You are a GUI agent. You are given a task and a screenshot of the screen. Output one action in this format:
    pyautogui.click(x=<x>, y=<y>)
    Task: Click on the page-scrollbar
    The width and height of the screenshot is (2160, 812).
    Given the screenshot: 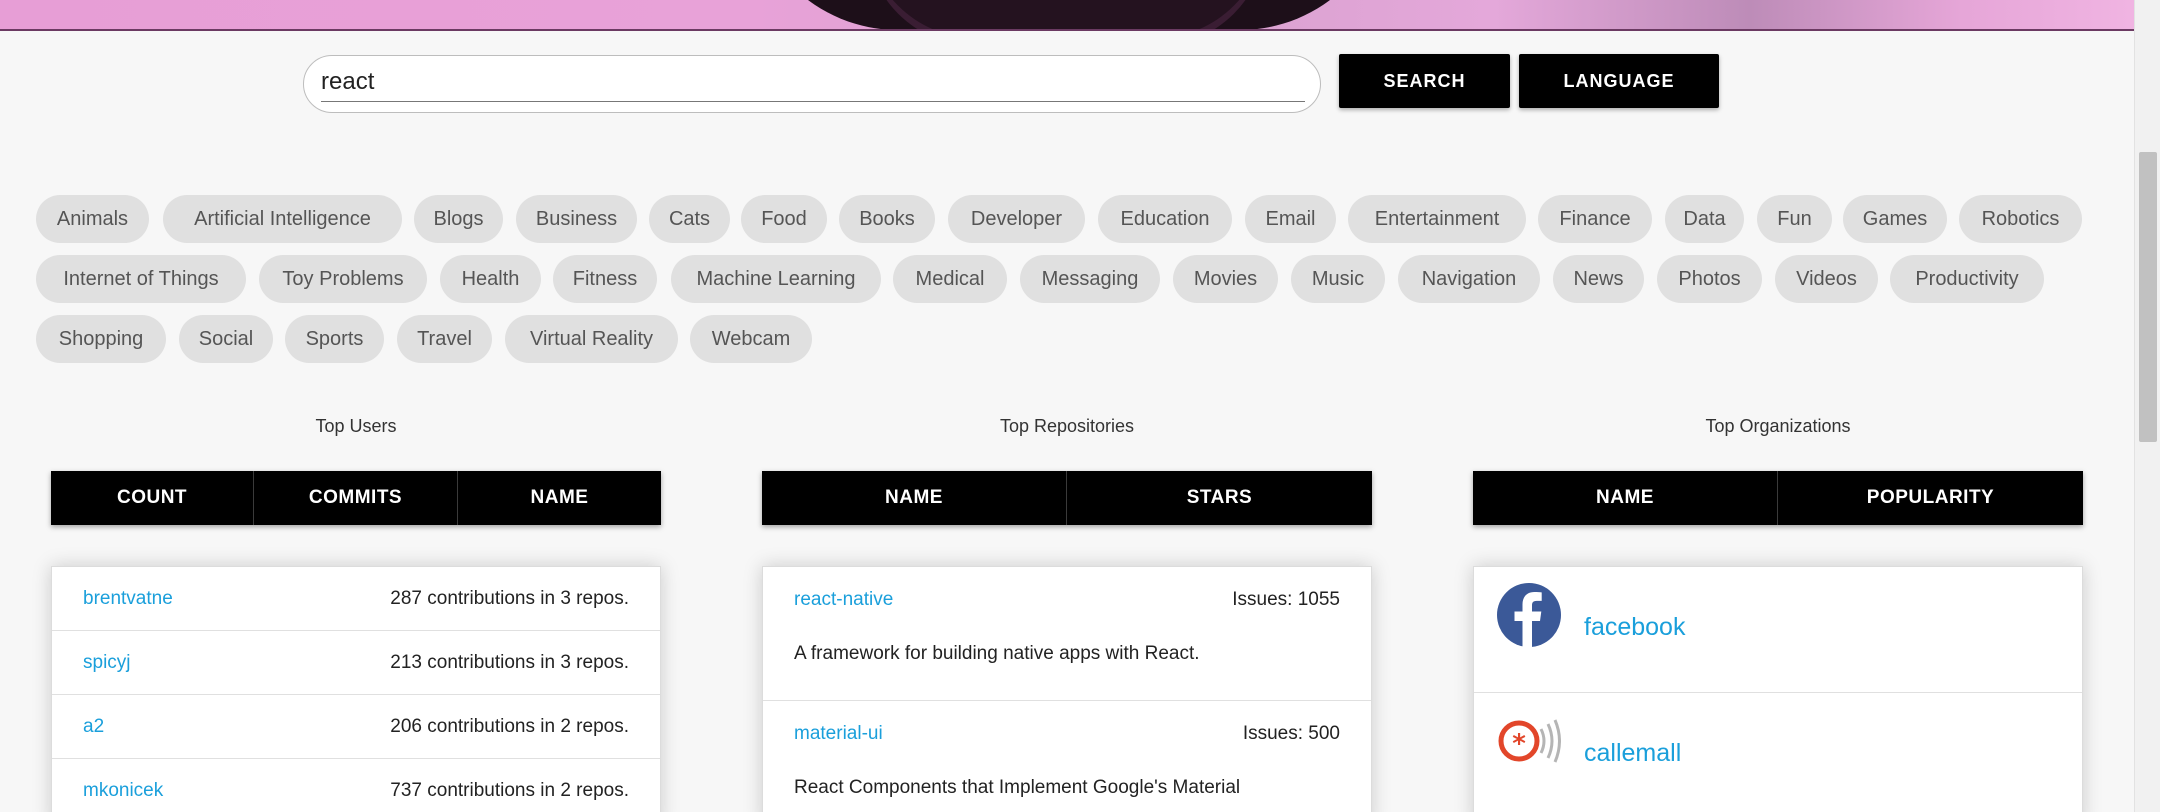 What is the action you would take?
    pyautogui.click(x=2147, y=406)
    